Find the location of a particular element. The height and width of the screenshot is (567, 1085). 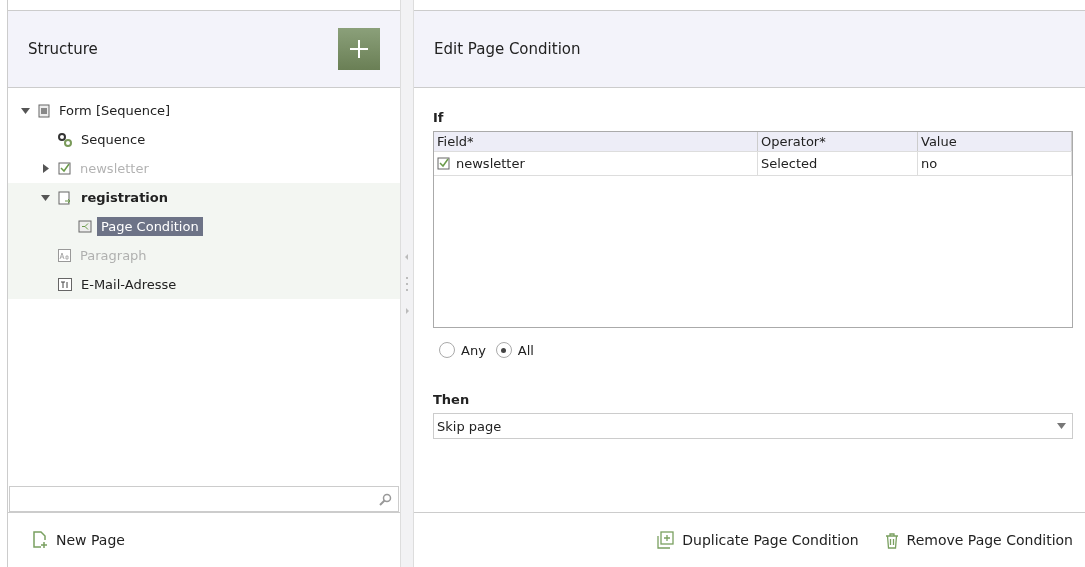

column-header: Field* is located at coordinates (596, 141).